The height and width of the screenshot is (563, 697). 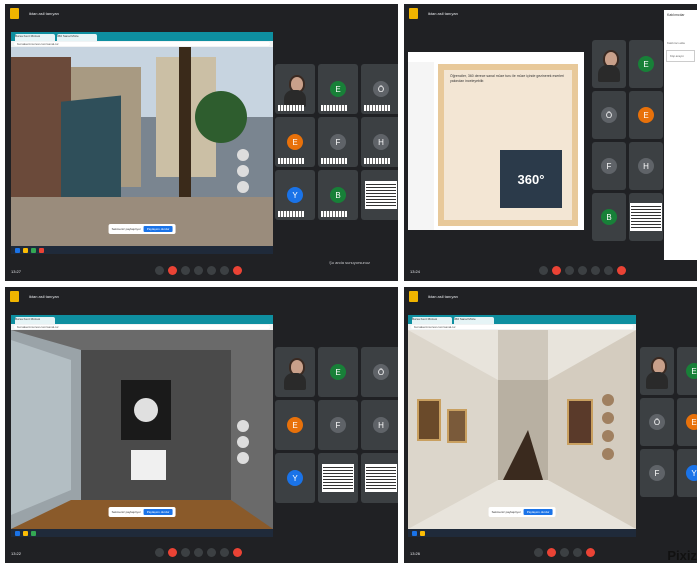 I want to click on virtual-tour-hallway-view: Sekmeniz paylaşılıyor Paylaşımı durdur, so click(x=522, y=429).